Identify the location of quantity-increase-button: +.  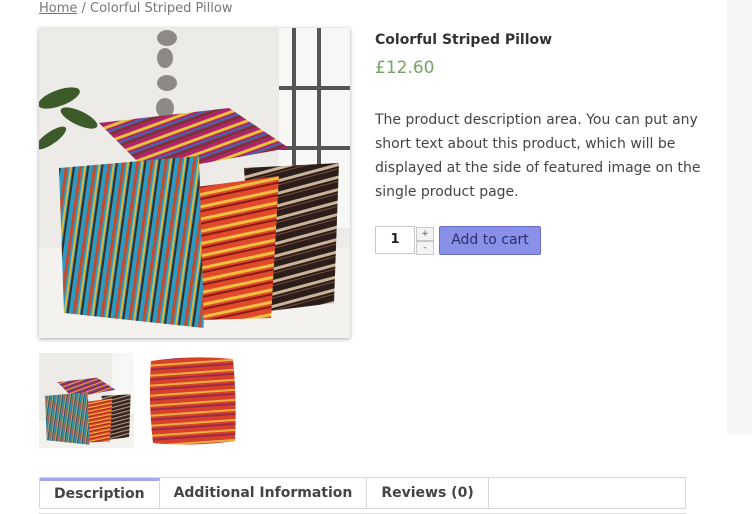
(425, 234).